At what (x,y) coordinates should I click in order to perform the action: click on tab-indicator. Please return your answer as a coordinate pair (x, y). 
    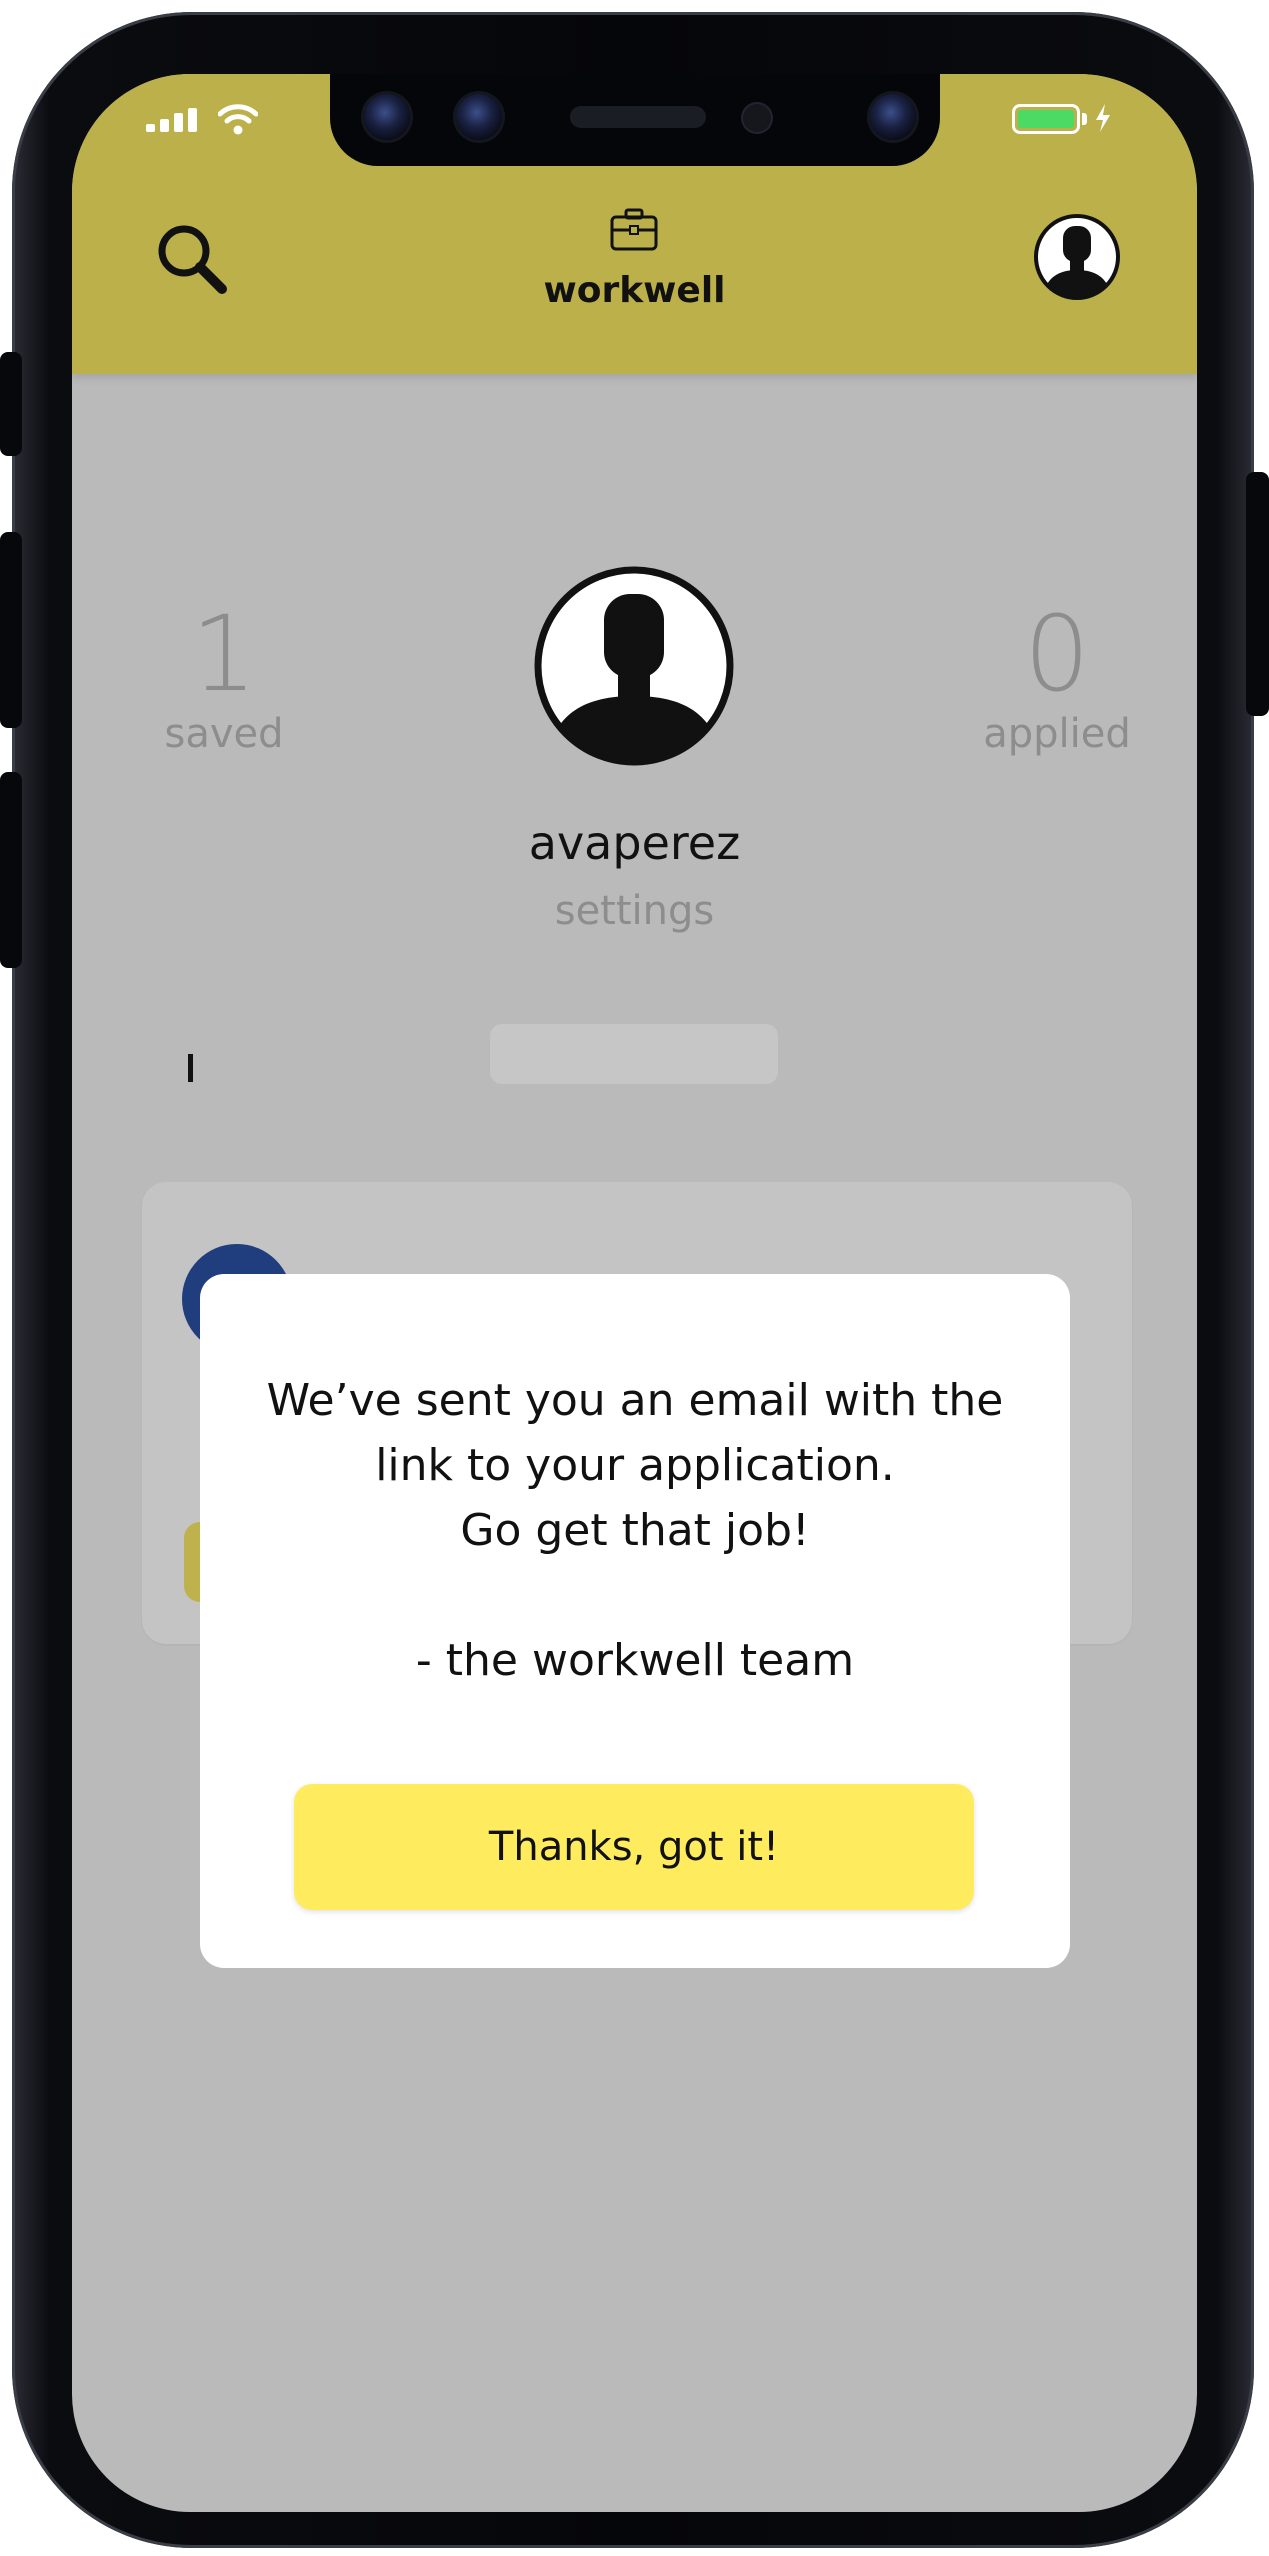
    Looking at the image, I should click on (190, 1068).